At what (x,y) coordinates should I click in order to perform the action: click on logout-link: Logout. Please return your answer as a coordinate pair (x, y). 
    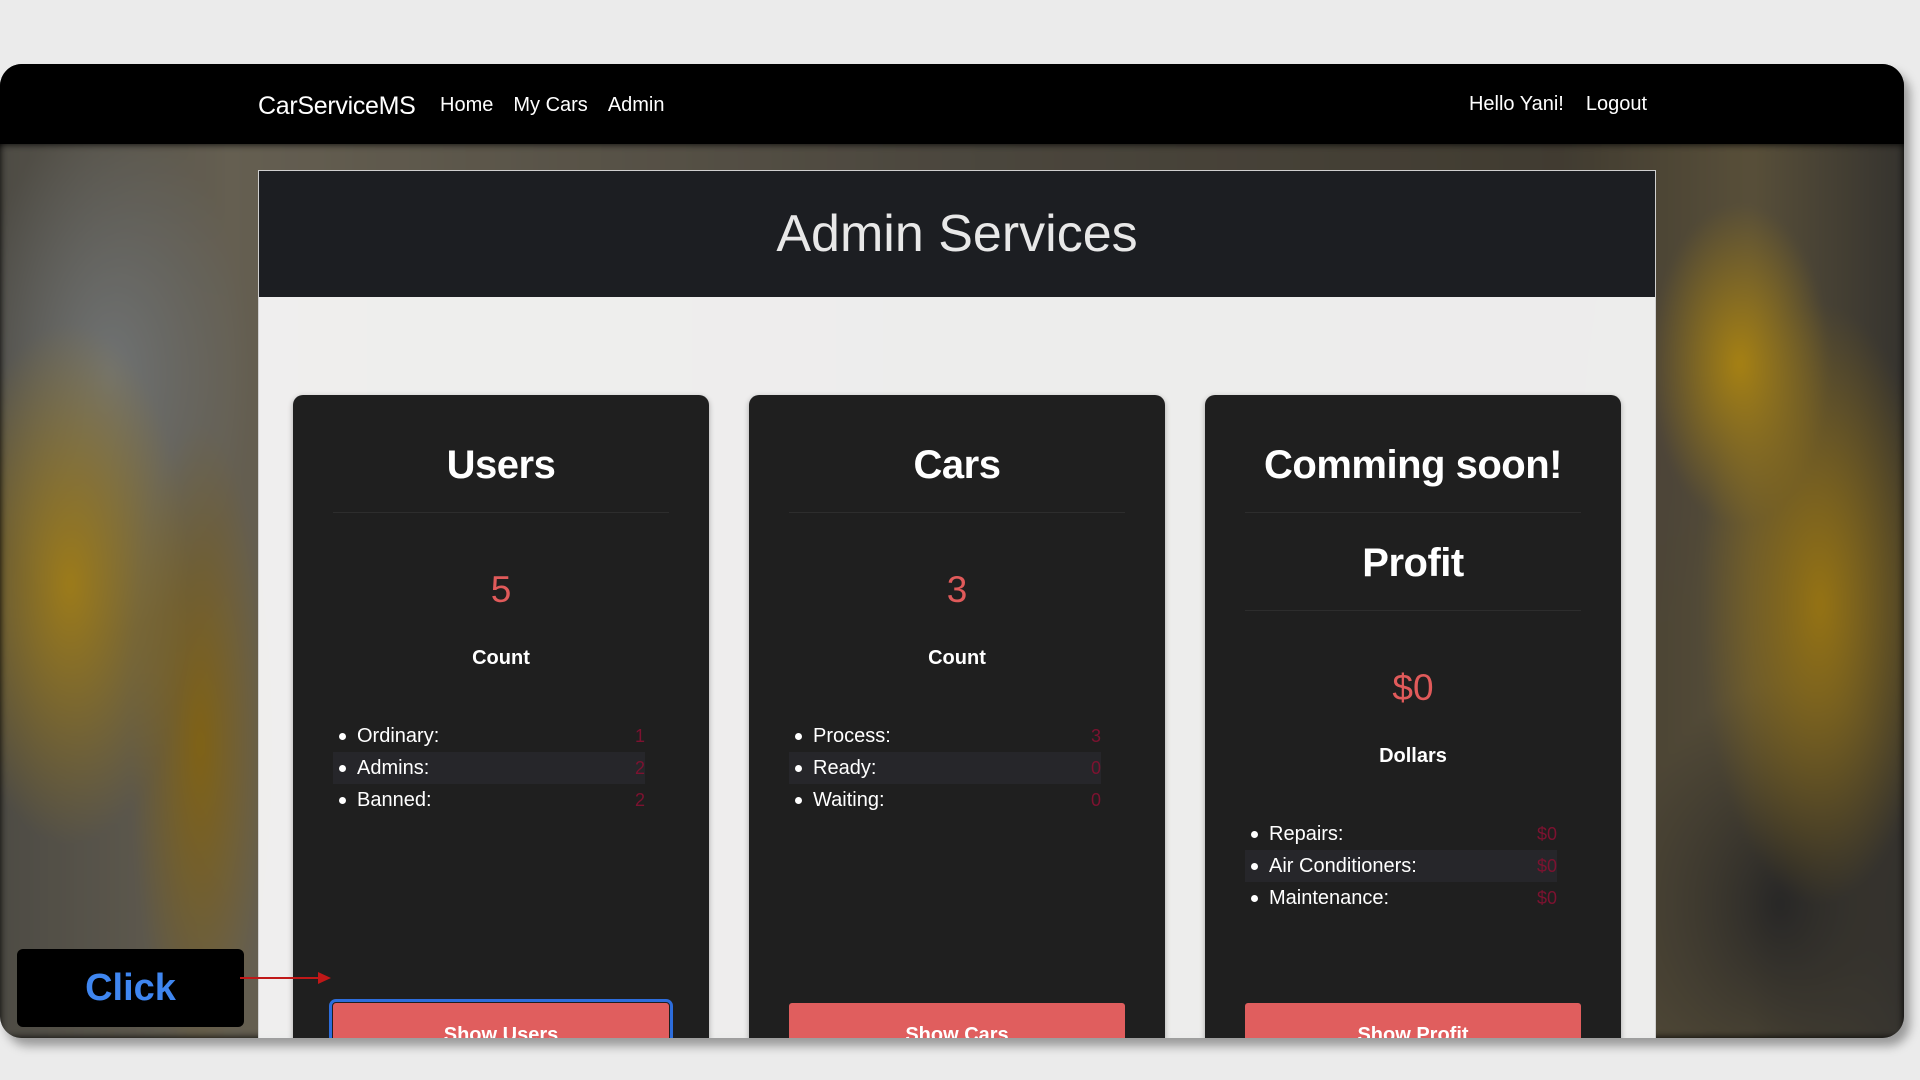
    Looking at the image, I should click on (1616, 104).